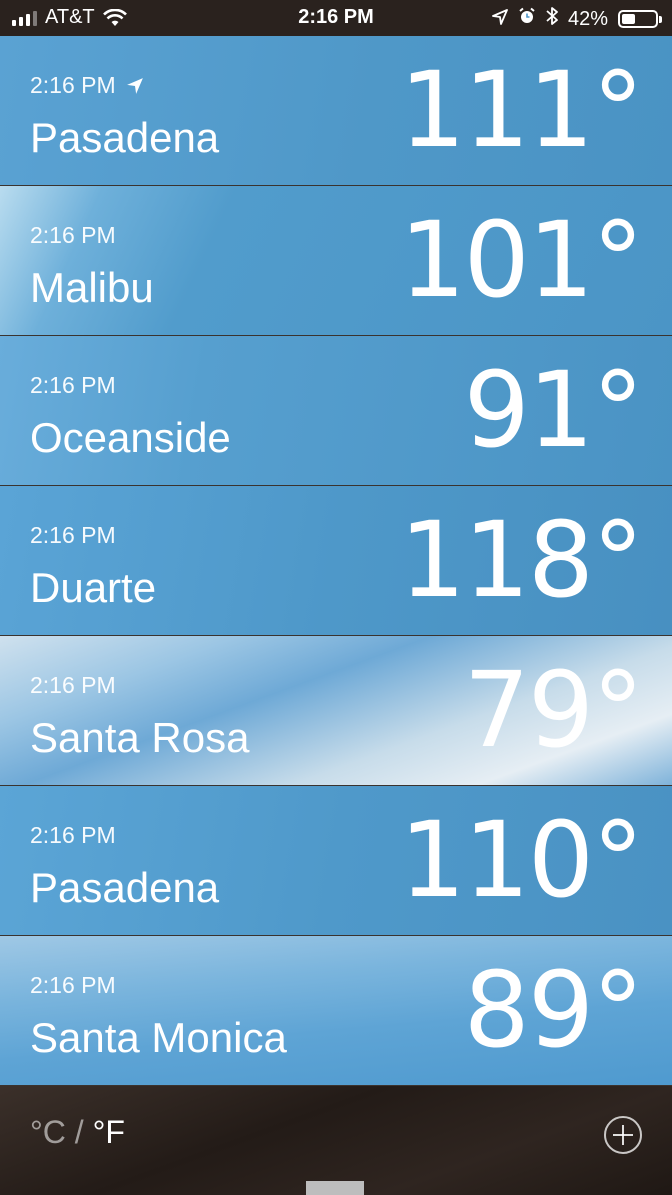 Image resolution: width=672 pixels, height=1195 pixels. Describe the element at coordinates (623, 1135) in the screenshot. I see `plus-circle-icon` at that location.